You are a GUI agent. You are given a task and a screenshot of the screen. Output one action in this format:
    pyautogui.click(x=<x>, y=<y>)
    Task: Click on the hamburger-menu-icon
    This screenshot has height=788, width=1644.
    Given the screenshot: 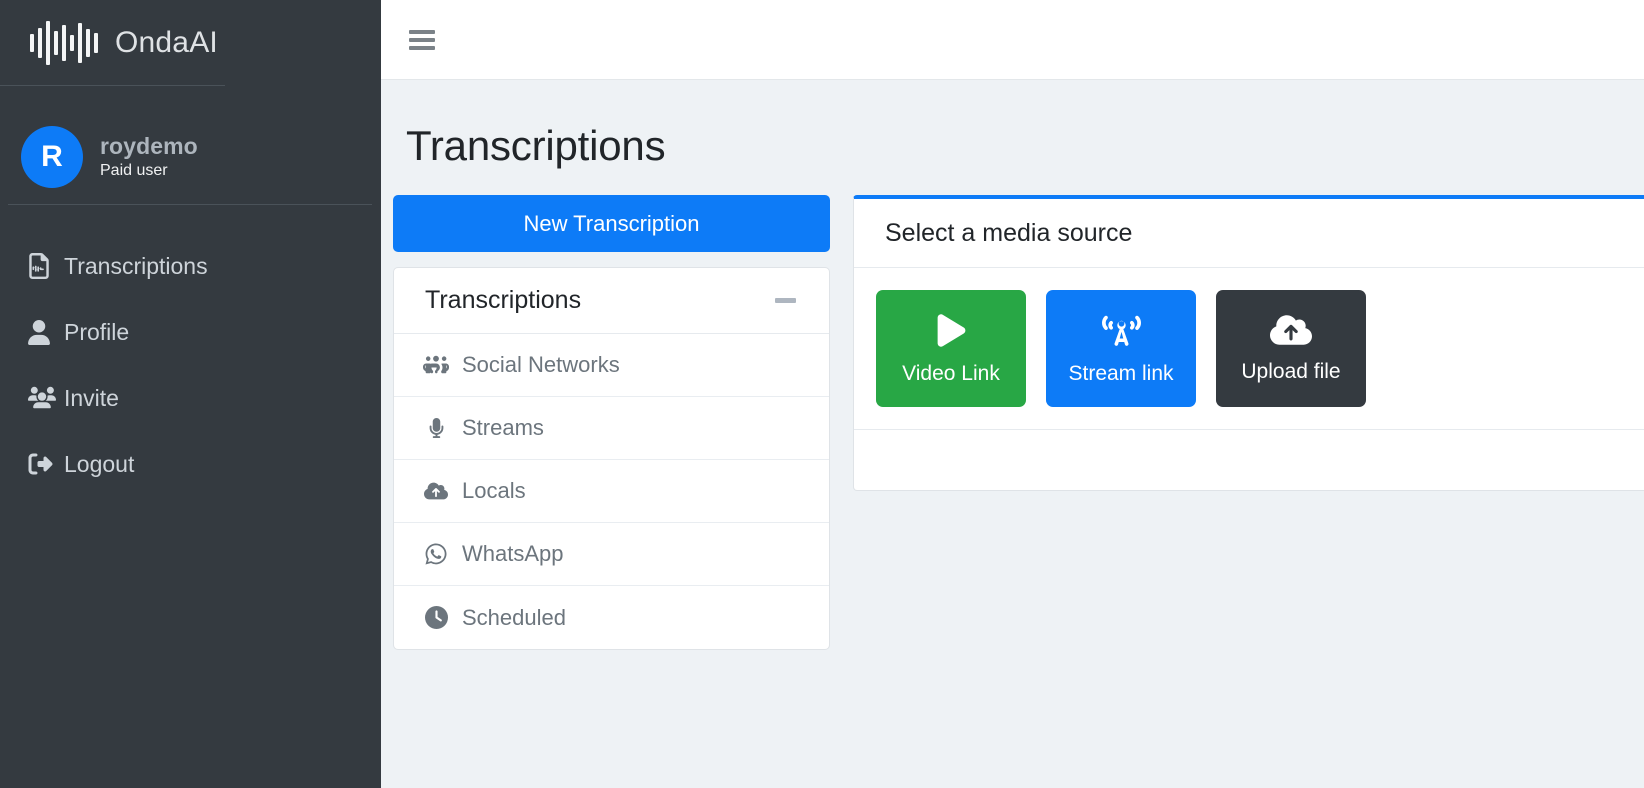 What is the action you would take?
    pyautogui.click(x=422, y=40)
    